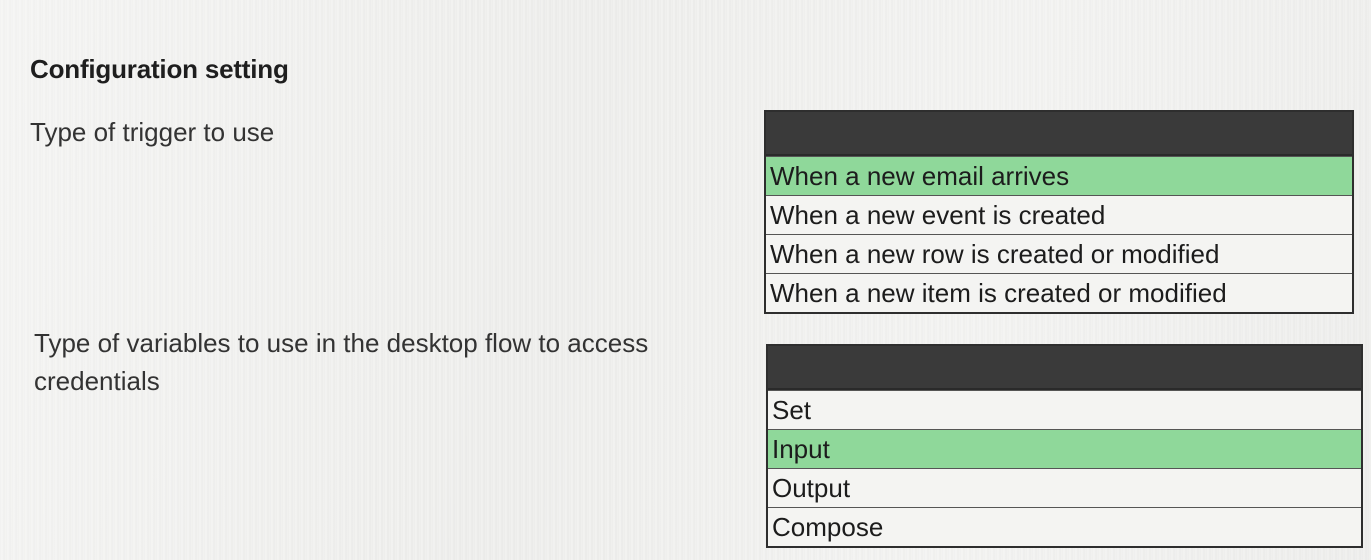 The height and width of the screenshot is (560, 1371). Describe the element at coordinates (152, 132) in the screenshot. I see `question-trigger-label: Type of trigger to use` at that location.